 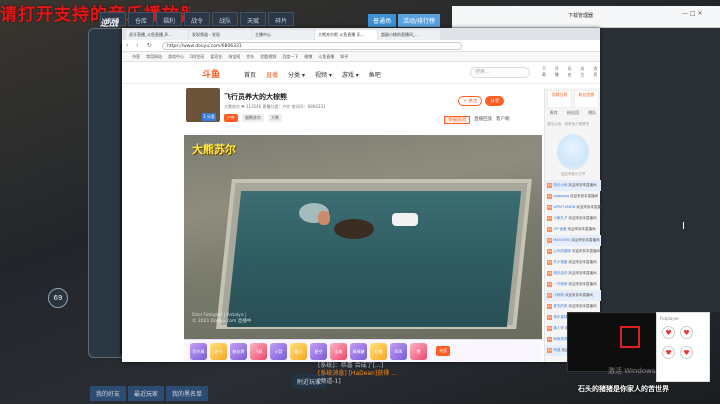 I want to click on game-nav-battlepass: 战令, so click(x=197, y=19).